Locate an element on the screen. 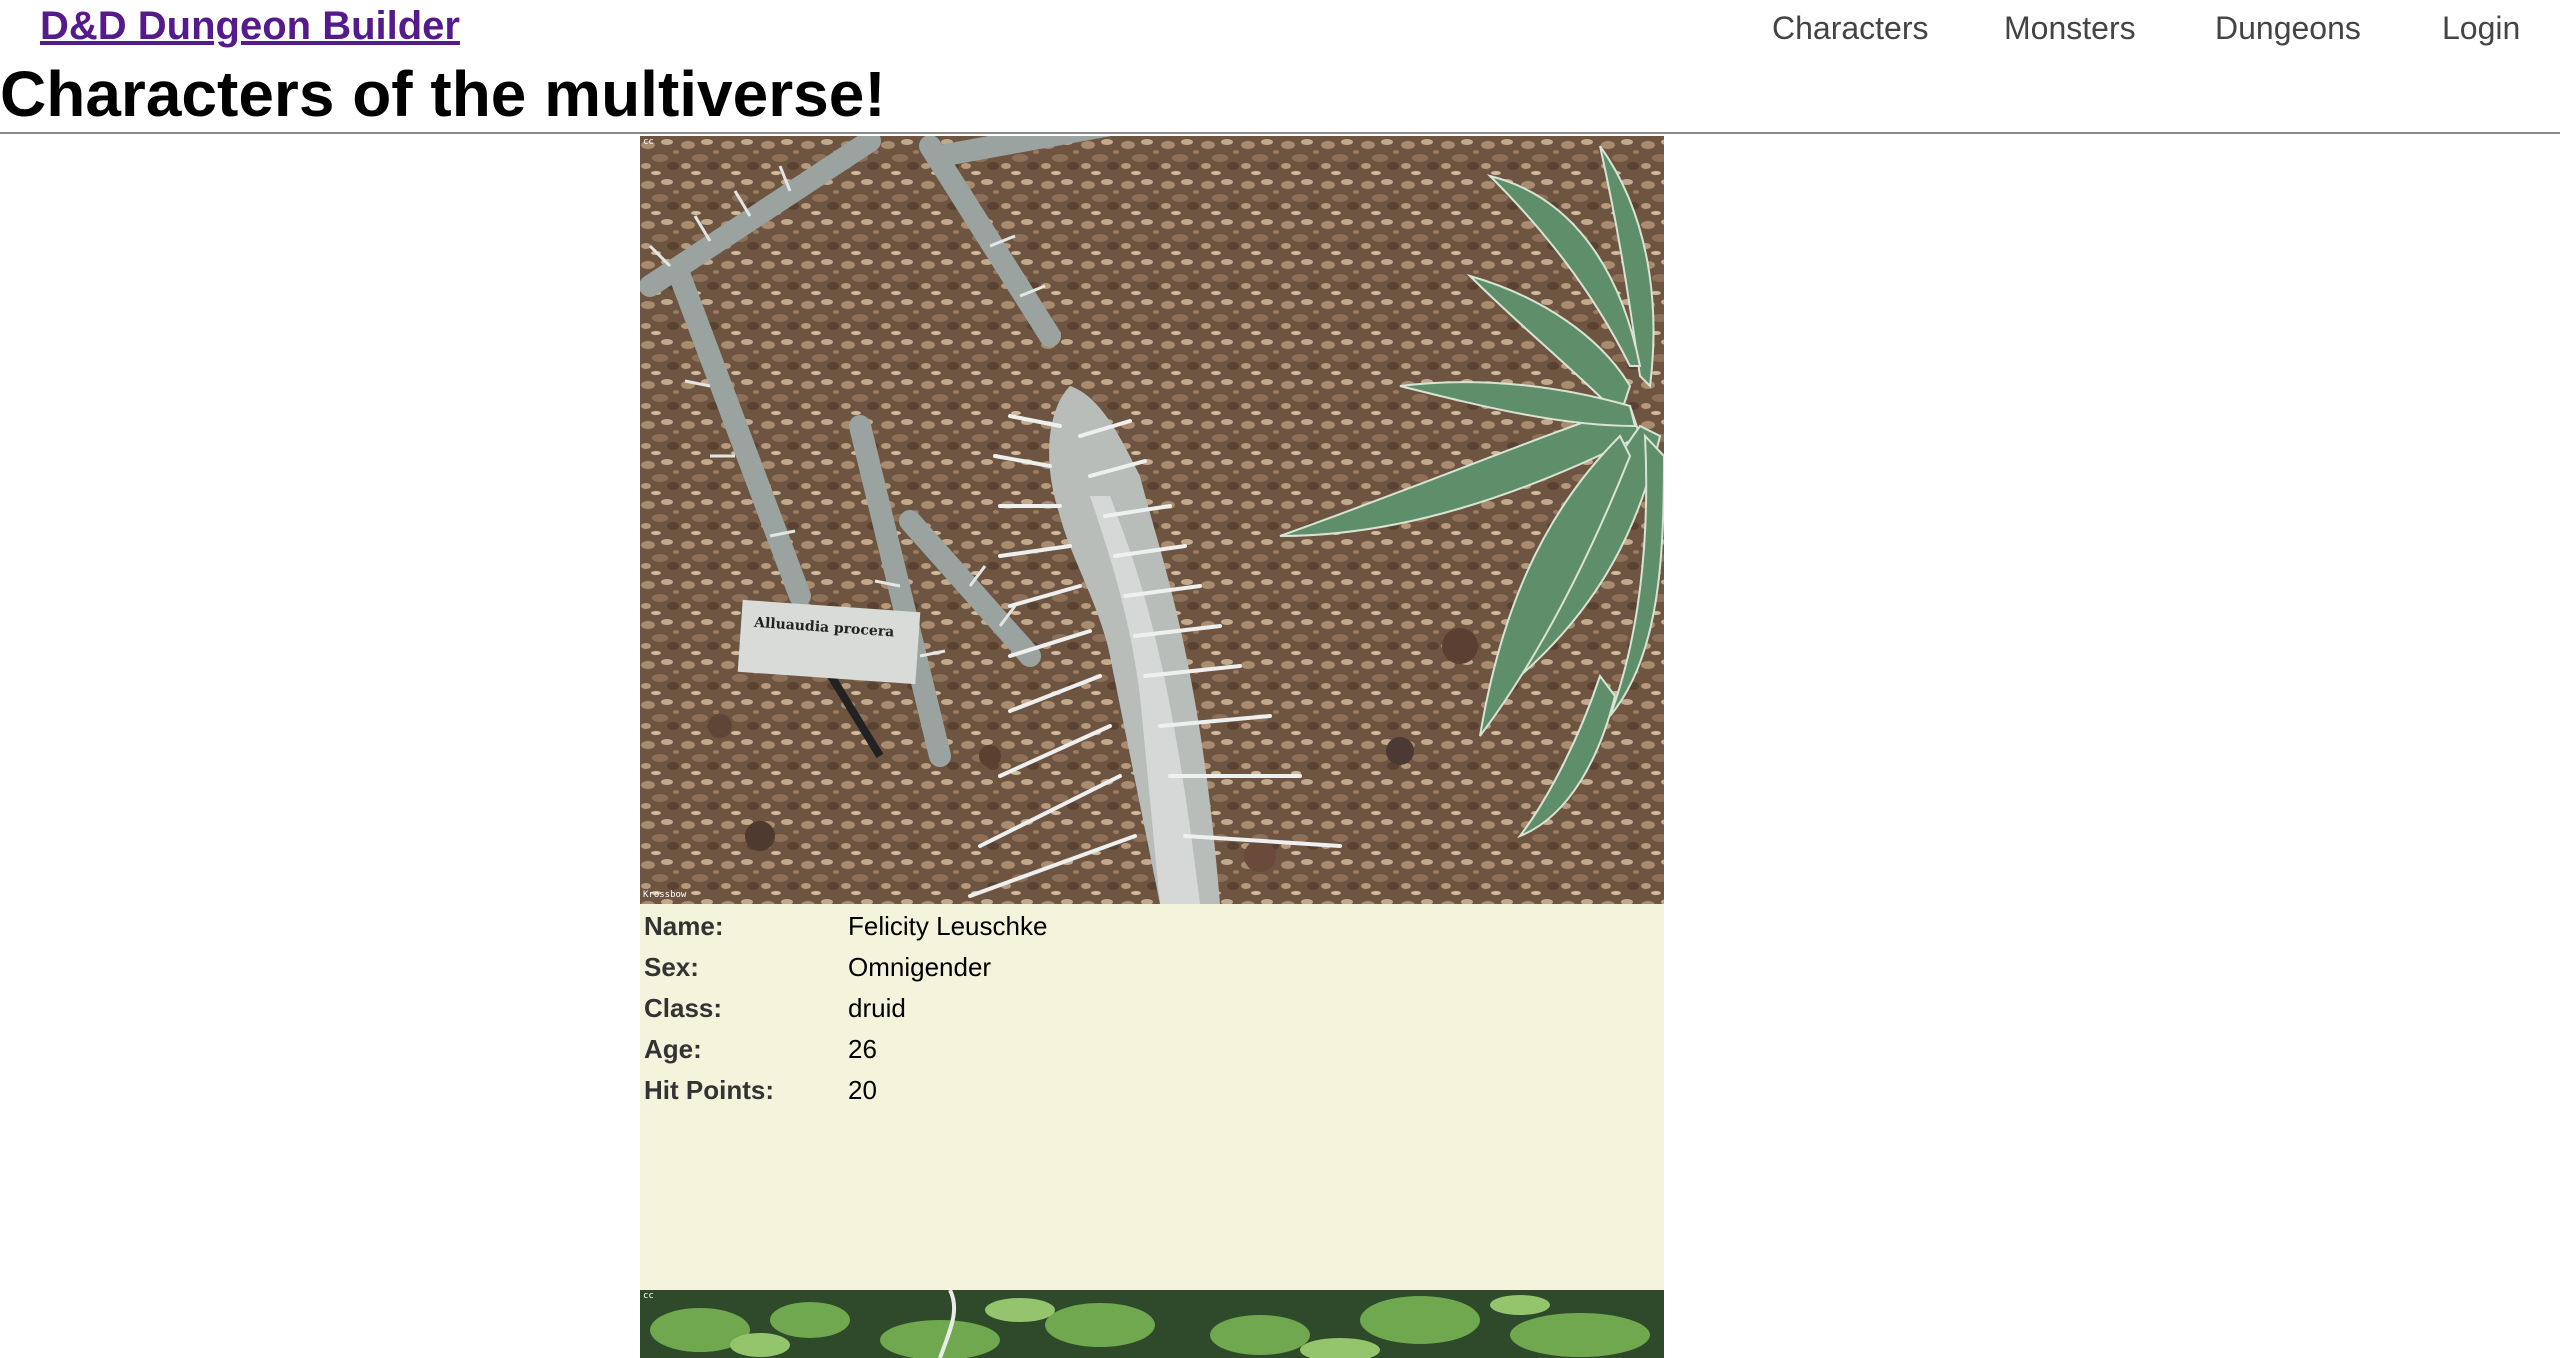 Image resolution: width=2560 pixels, height=1358 pixels. character-portrait-image-next is located at coordinates (1152, 1324).